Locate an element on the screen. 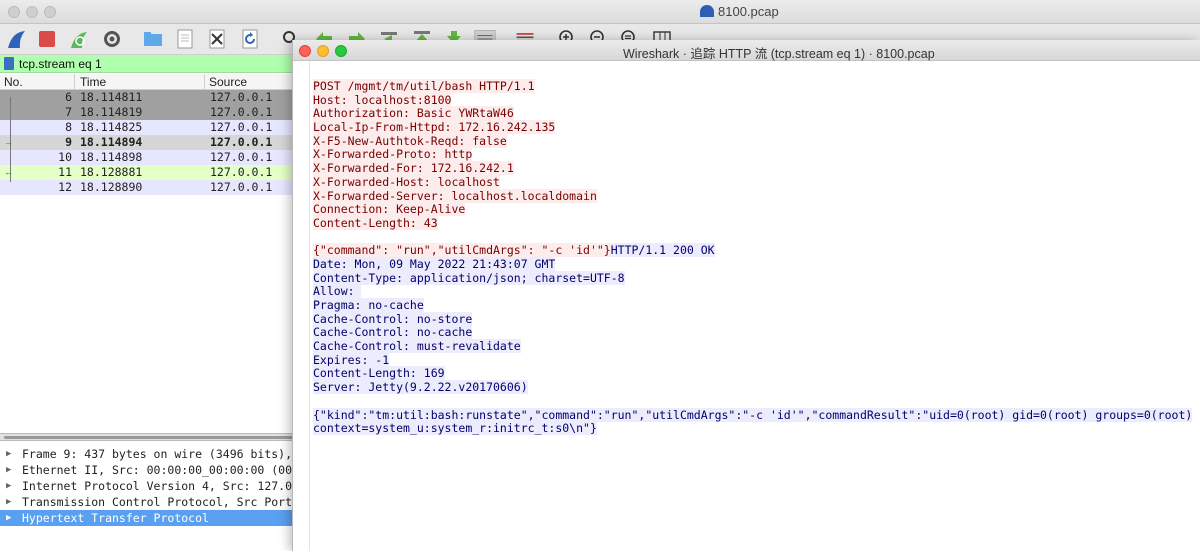  response-header: Cache-Control: no-store is located at coordinates (393, 318).